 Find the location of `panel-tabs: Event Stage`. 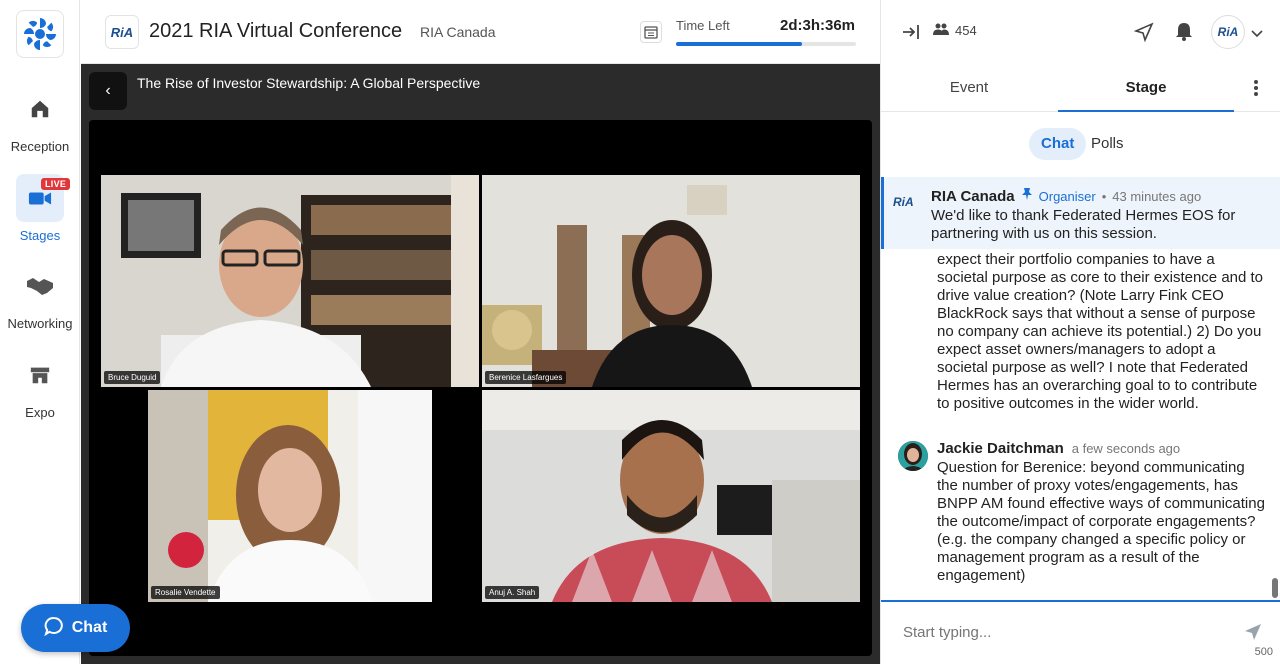

panel-tabs: Event Stage is located at coordinates (1080, 88).